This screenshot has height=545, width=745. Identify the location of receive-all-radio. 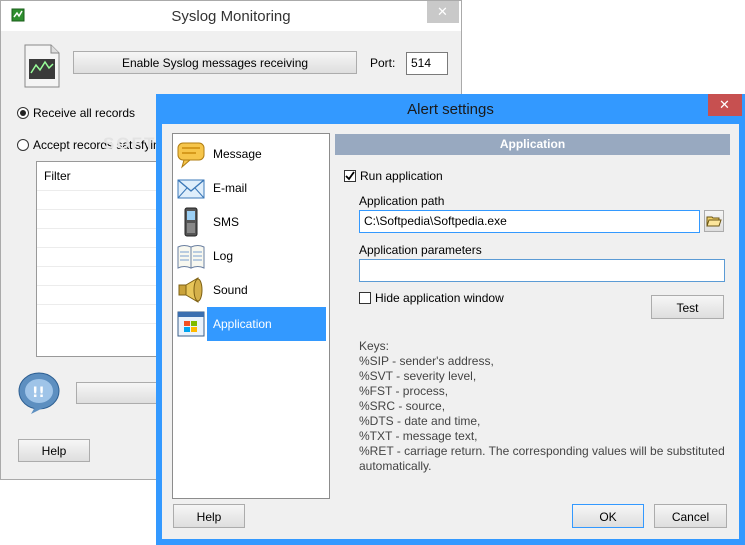
(23, 113).